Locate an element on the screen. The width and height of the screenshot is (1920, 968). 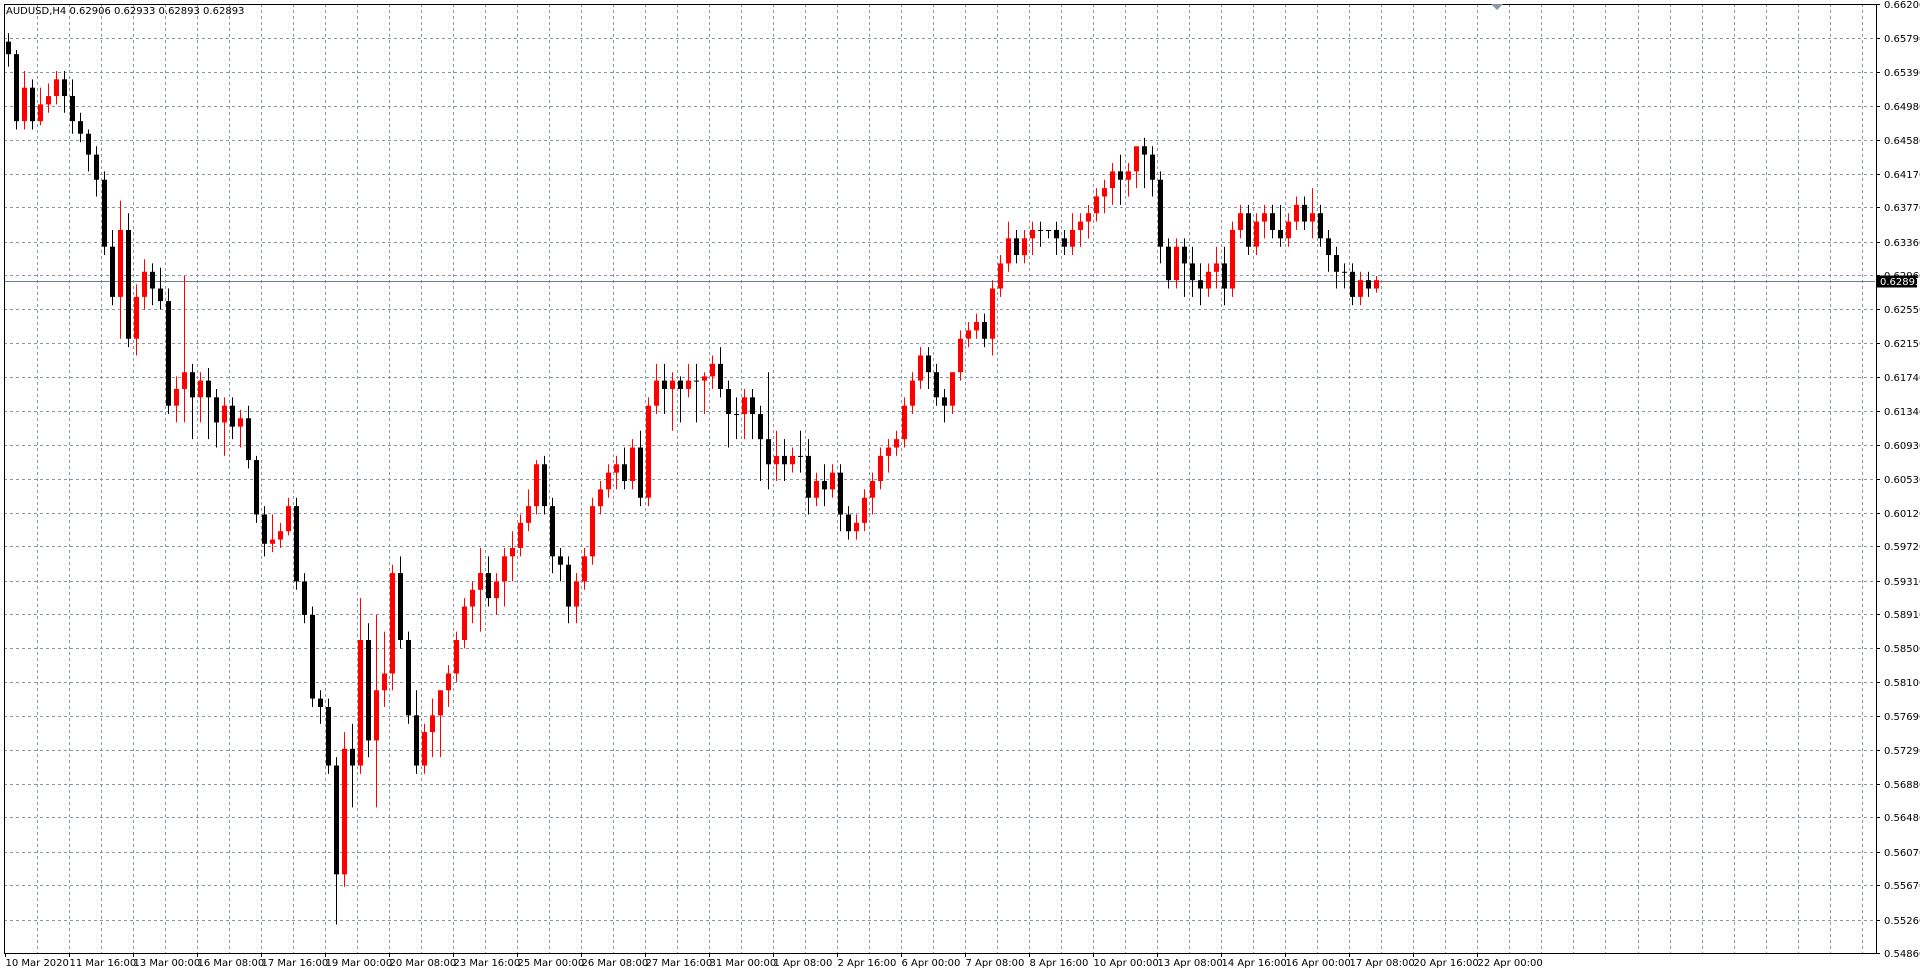
price-tick-label: 0.56880 is located at coordinates (1902, 785).